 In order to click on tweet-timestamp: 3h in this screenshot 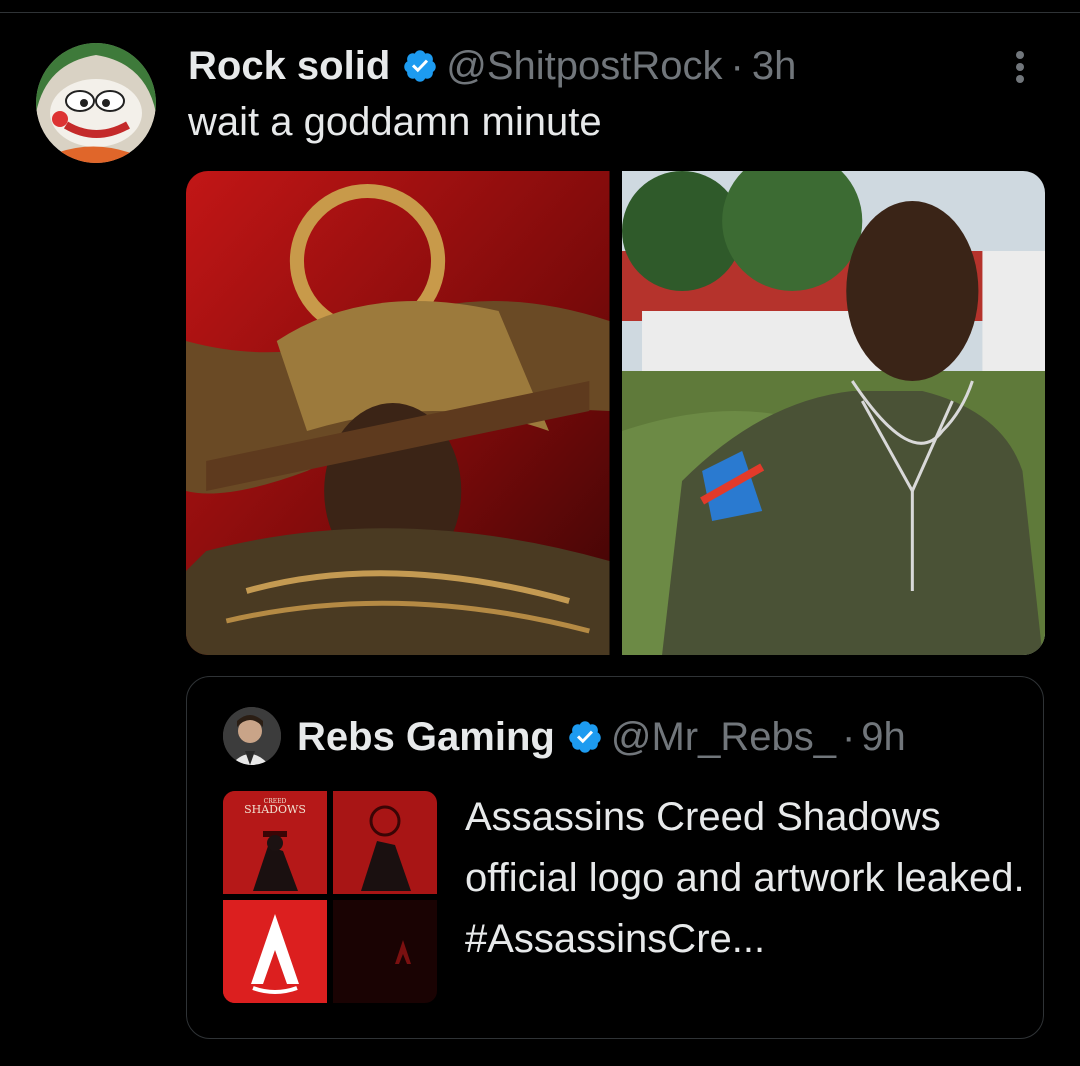, I will do `click(774, 66)`.